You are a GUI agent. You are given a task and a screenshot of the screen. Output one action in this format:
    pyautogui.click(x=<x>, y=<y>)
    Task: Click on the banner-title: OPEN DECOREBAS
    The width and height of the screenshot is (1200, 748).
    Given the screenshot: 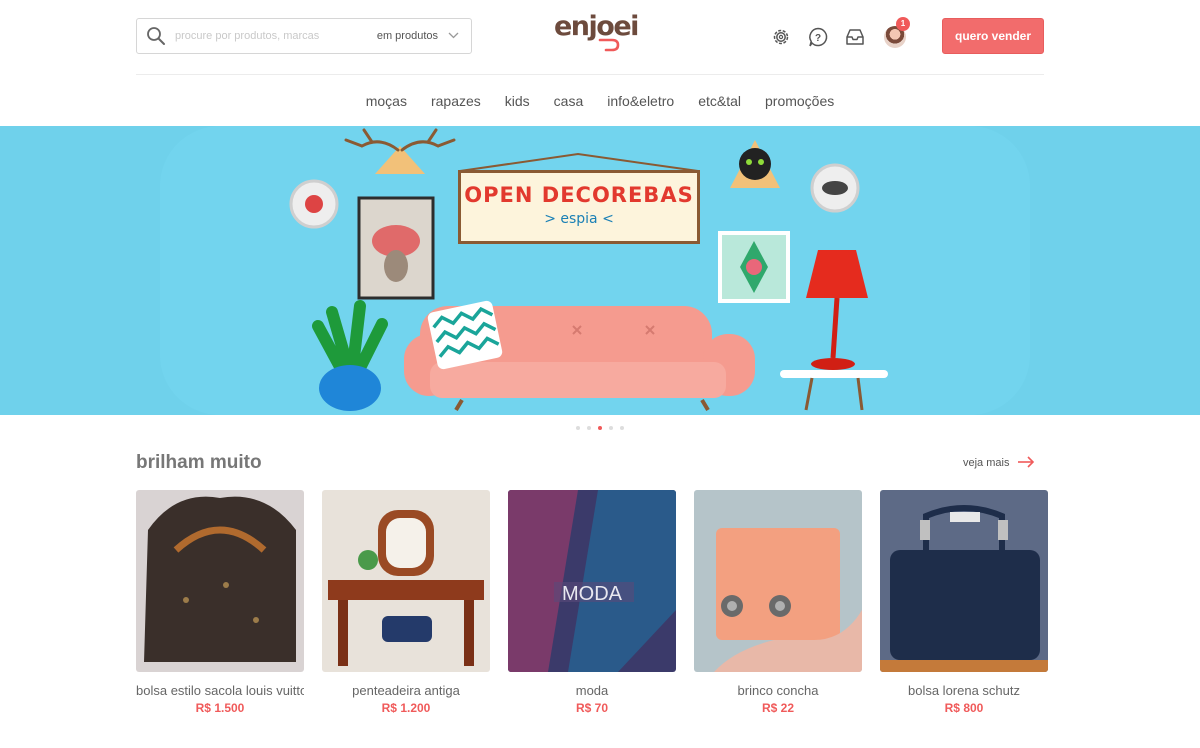 What is the action you would take?
    pyautogui.click(x=579, y=195)
    